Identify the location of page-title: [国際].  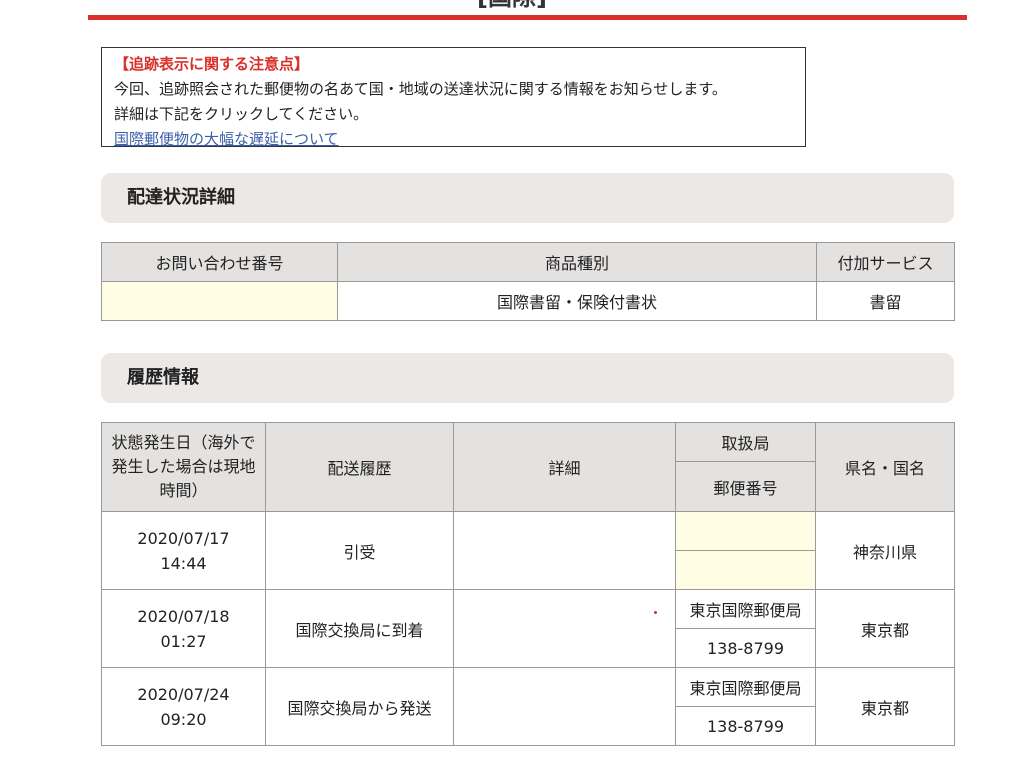
(512, 6).